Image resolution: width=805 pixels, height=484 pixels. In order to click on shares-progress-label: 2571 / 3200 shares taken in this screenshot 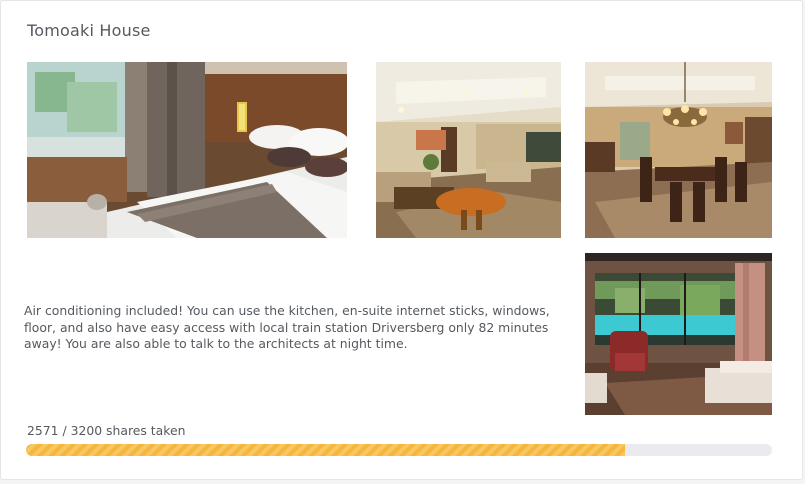, I will do `click(106, 430)`.